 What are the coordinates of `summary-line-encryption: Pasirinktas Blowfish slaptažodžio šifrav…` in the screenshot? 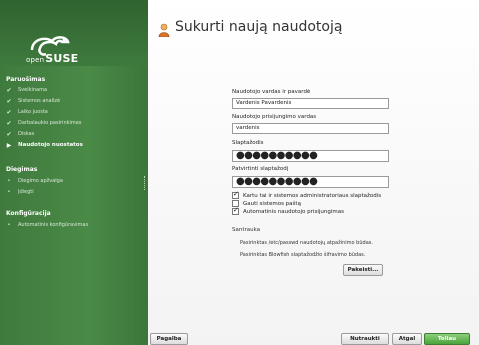 It's located at (303, 255).